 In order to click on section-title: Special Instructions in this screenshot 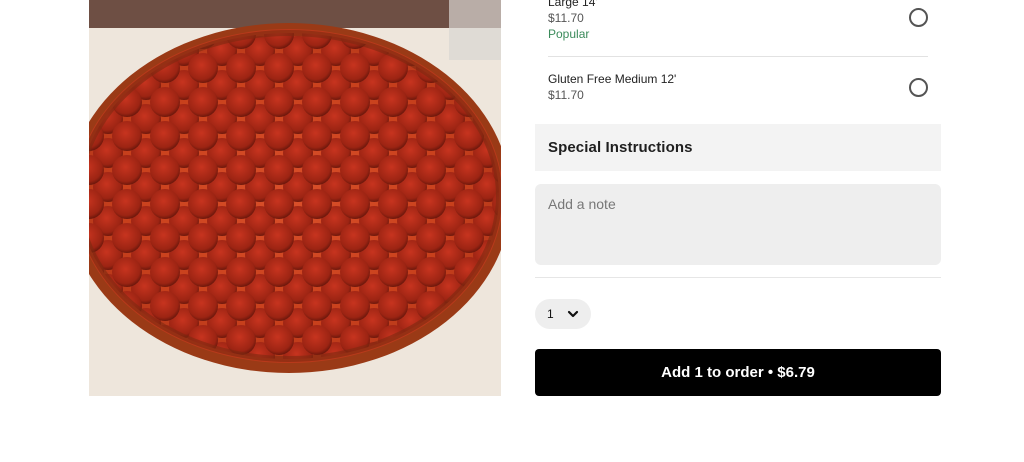, I will do `click(620, 147)`.